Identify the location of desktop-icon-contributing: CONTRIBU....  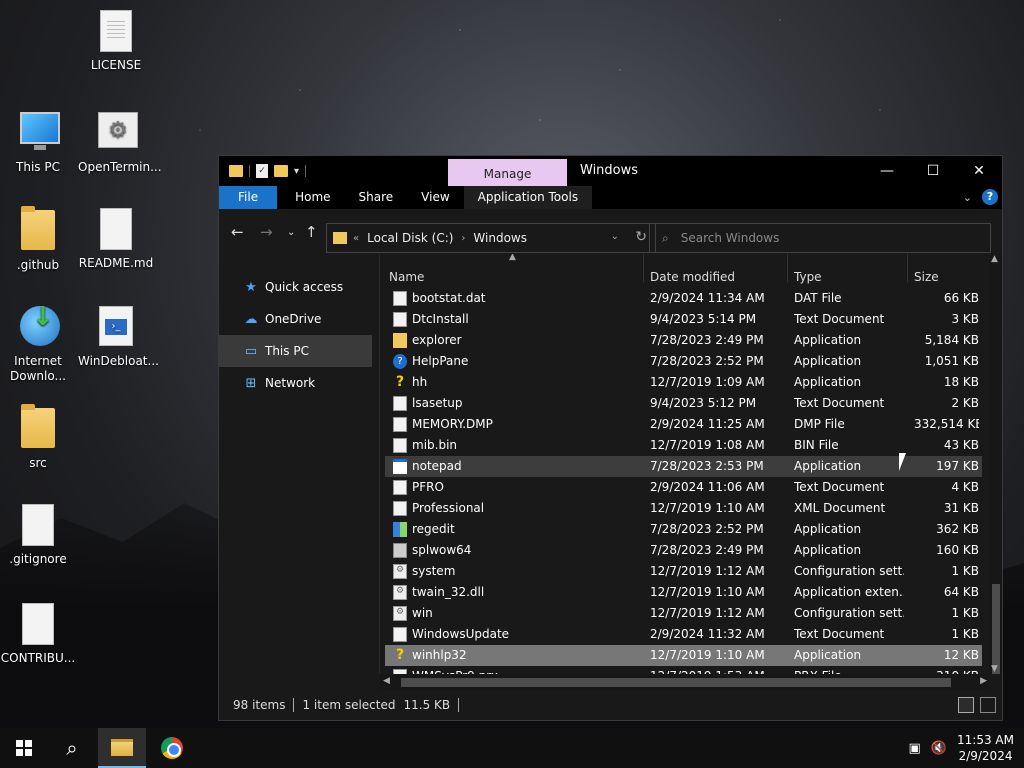
(38, 634).